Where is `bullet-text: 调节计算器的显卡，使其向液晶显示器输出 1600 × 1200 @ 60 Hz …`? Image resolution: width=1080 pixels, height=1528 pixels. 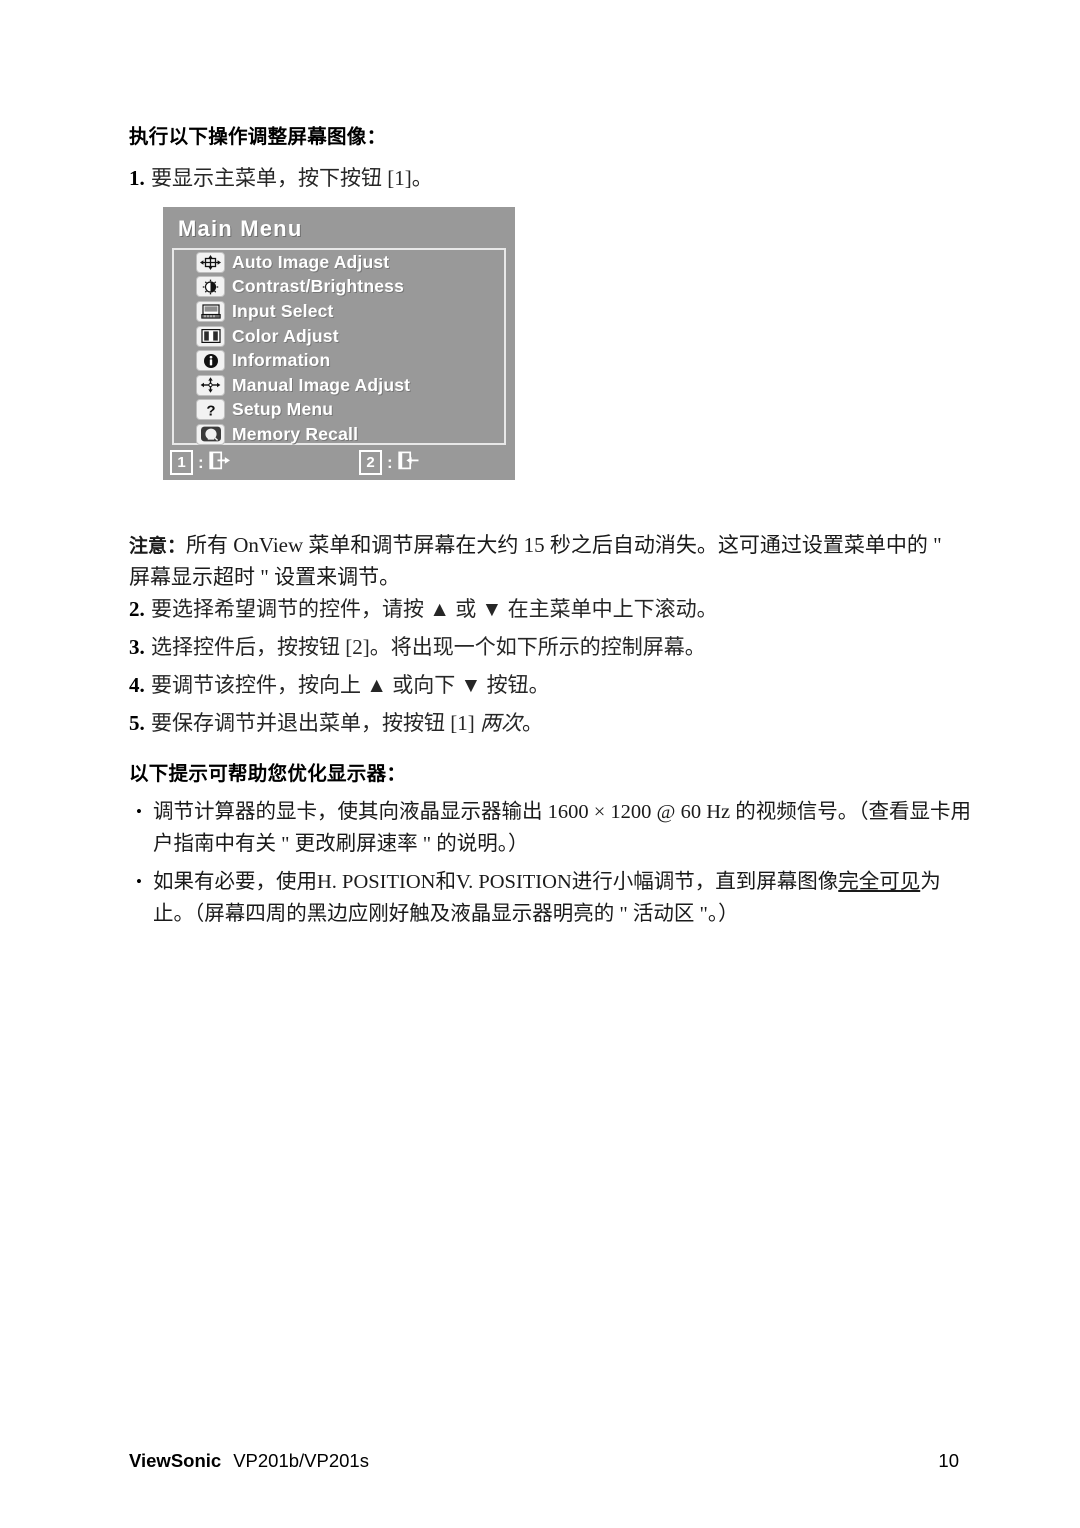 bullet-text: 调节计算器的显卡，使其向液晶显示器输出 1600 × 1200 @ 60 Hz … is located at coordinates (562, 828).